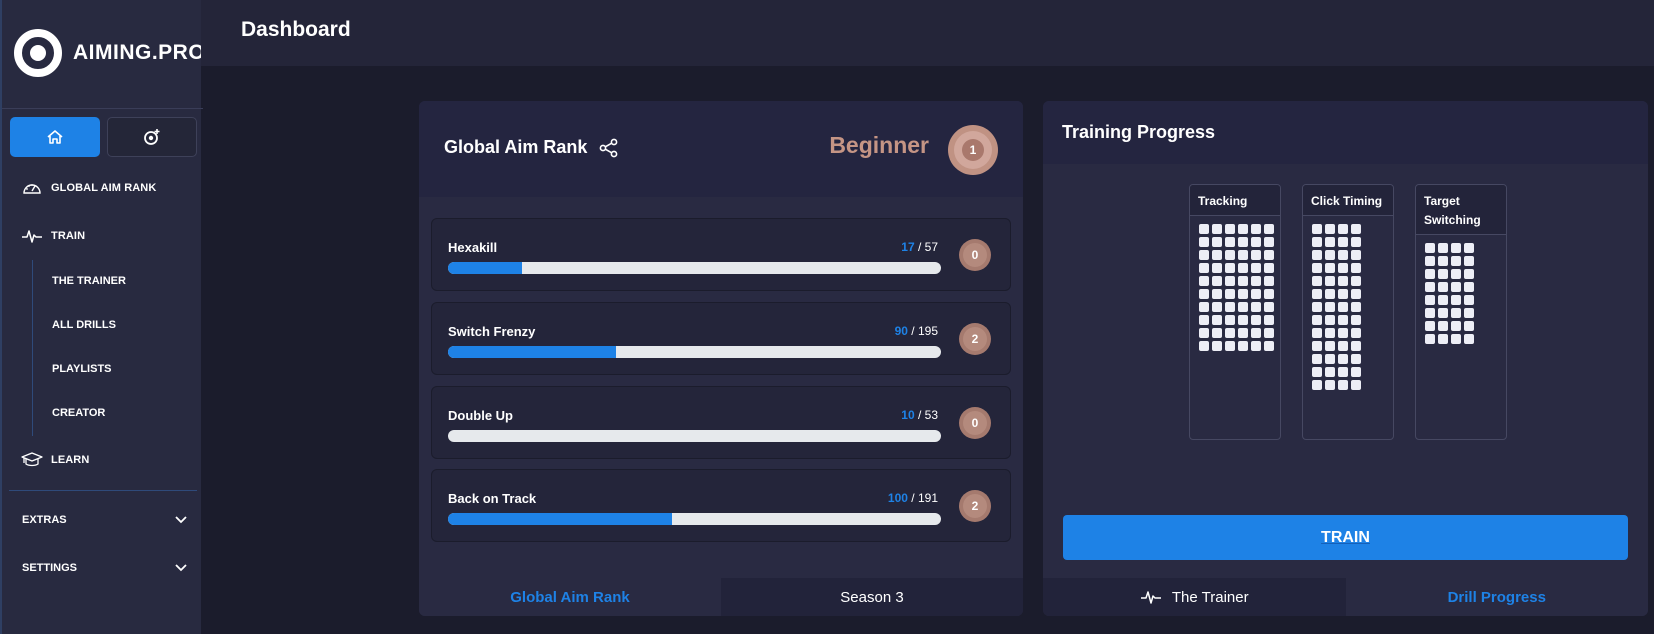 The image size is (1654, 634). Describe the element at coordinates (84, 325) in the screenshot. I see `sidebar-subitem-all-drills: ALL DRILLS` at that location.